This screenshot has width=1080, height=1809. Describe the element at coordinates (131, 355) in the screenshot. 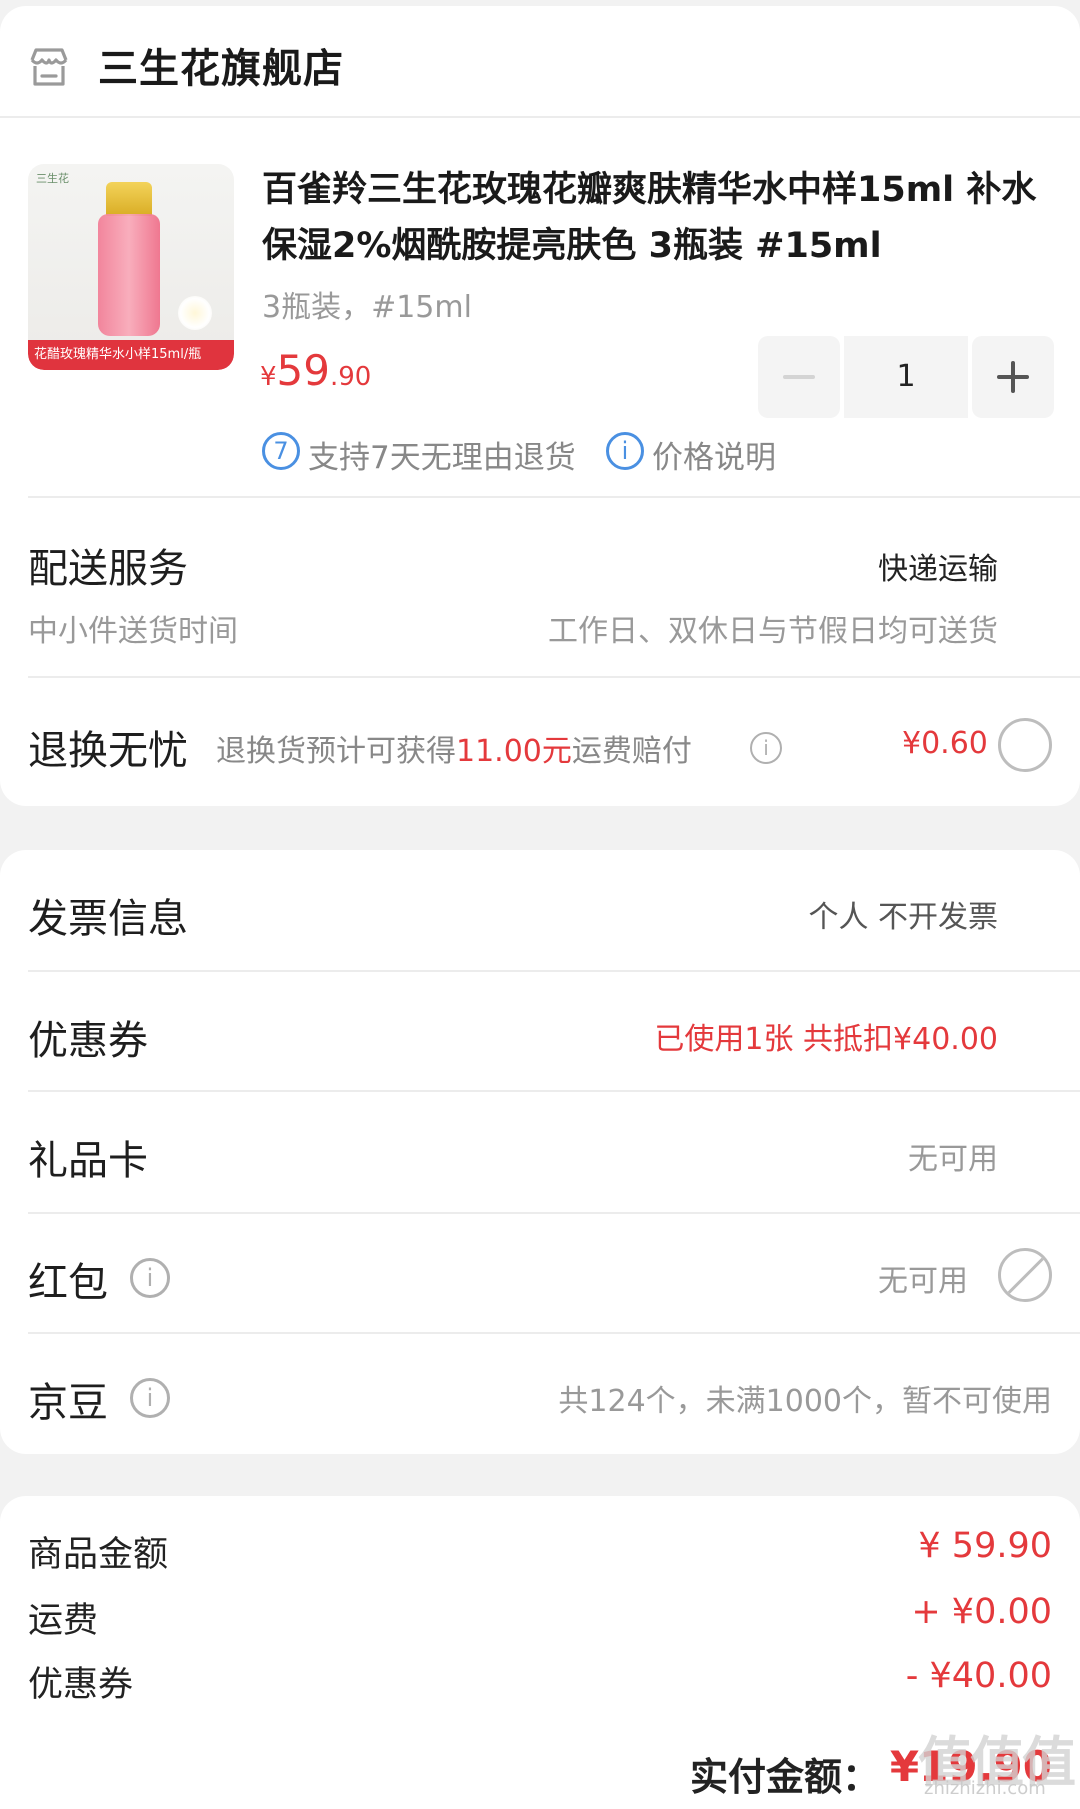

I see `thumb-banner: 花醋玫瑰精华水小样15ml/瓶` at that location.